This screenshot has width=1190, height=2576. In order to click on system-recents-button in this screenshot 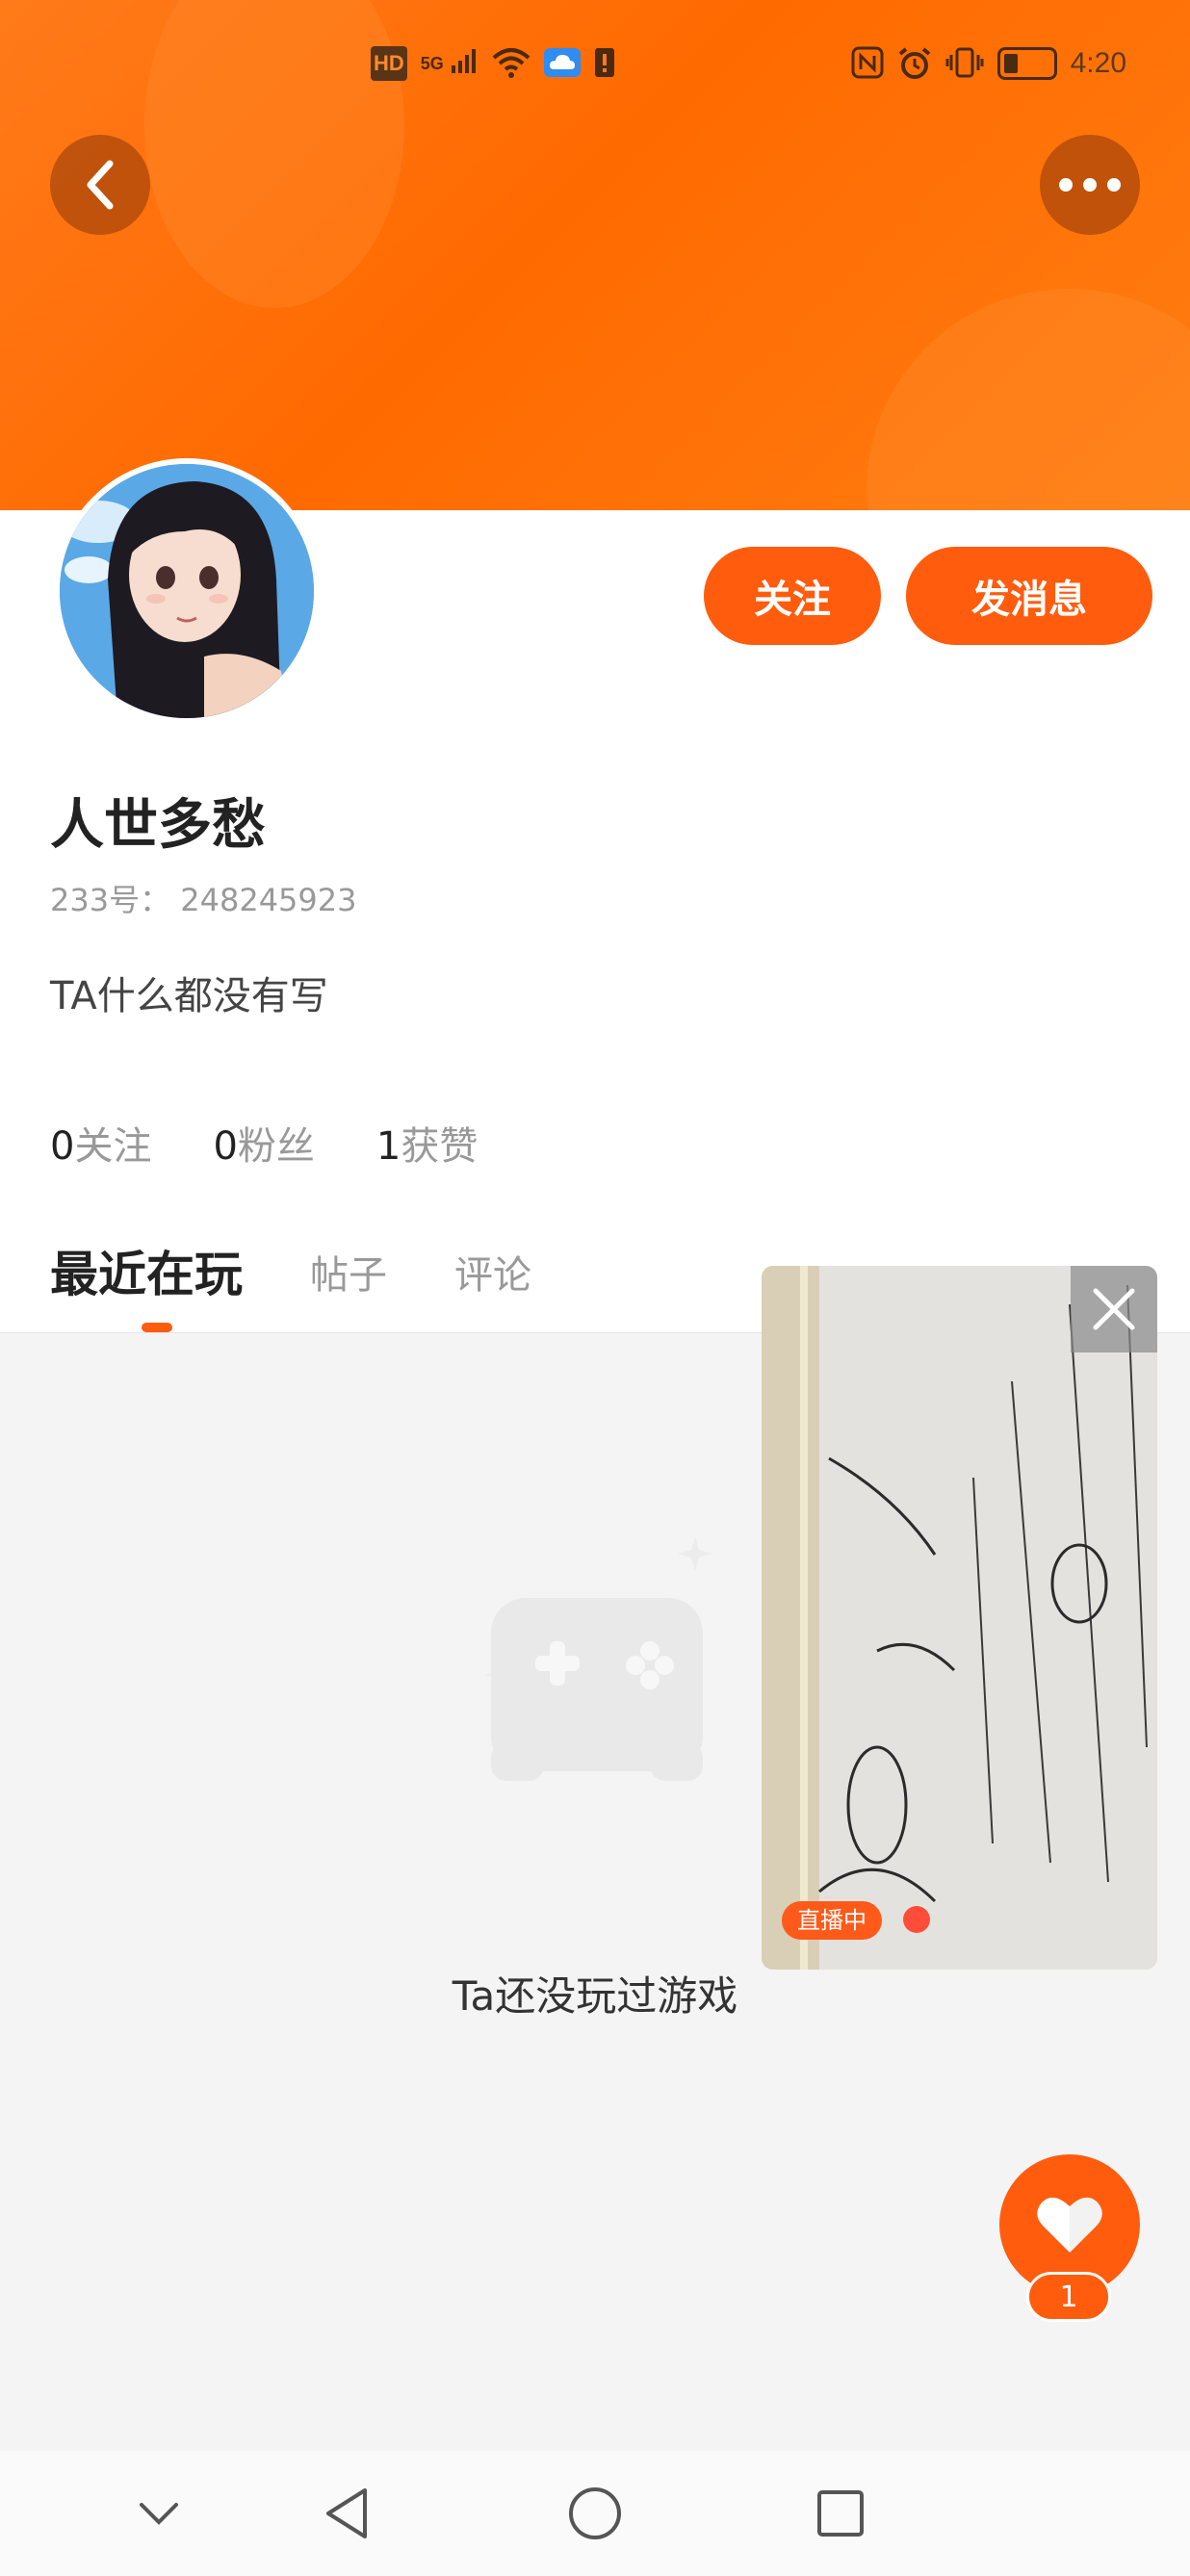, I will do `click(841, 2513)`.